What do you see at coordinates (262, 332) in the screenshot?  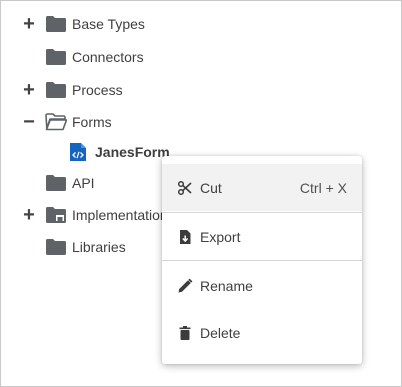 I see `menu-item-delete: Delete` at bounding box center [262, 332].